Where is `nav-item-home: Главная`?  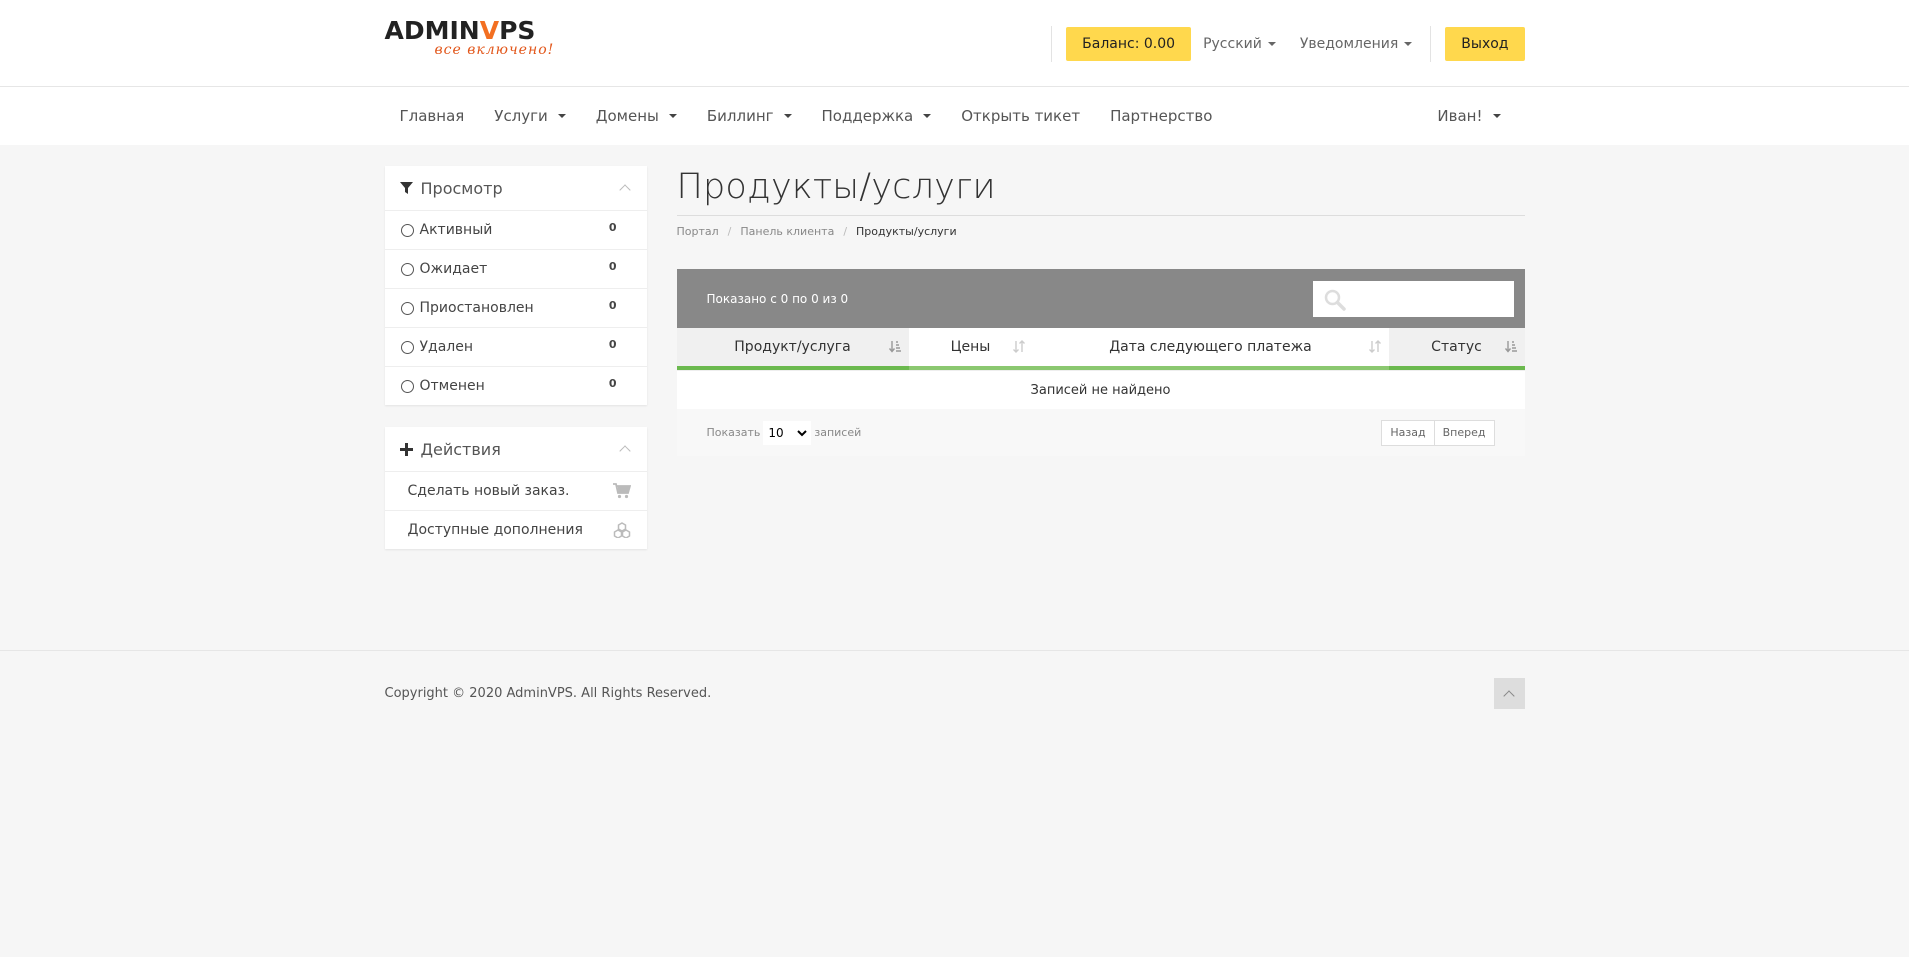 nav-item-home: Главная is located at coordinates (432, 116).